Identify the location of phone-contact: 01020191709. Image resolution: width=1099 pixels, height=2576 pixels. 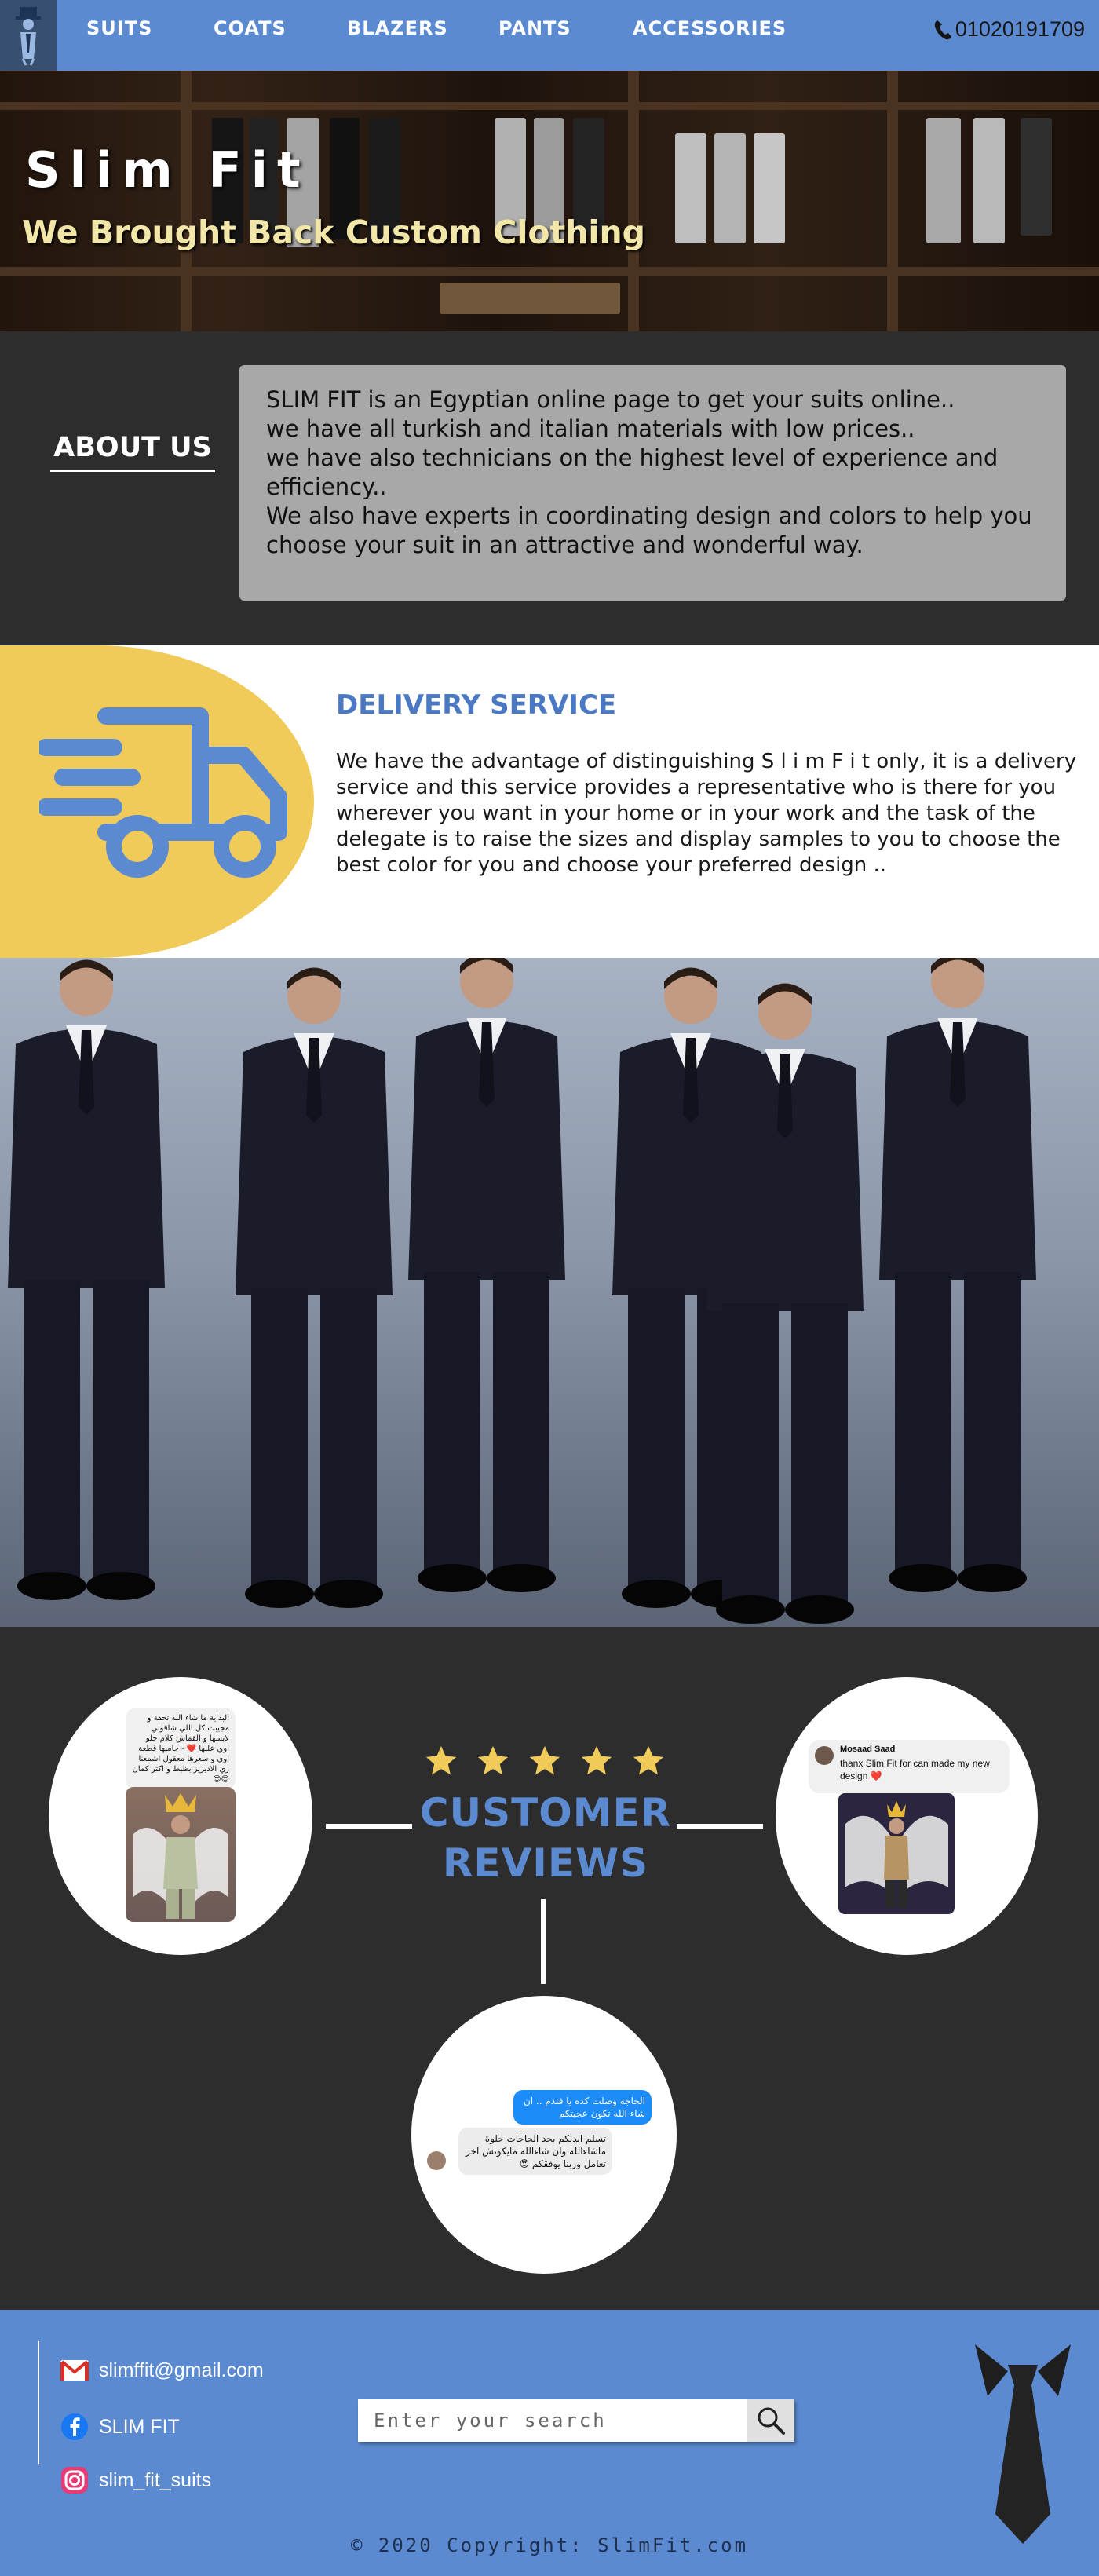
(1009, 29).